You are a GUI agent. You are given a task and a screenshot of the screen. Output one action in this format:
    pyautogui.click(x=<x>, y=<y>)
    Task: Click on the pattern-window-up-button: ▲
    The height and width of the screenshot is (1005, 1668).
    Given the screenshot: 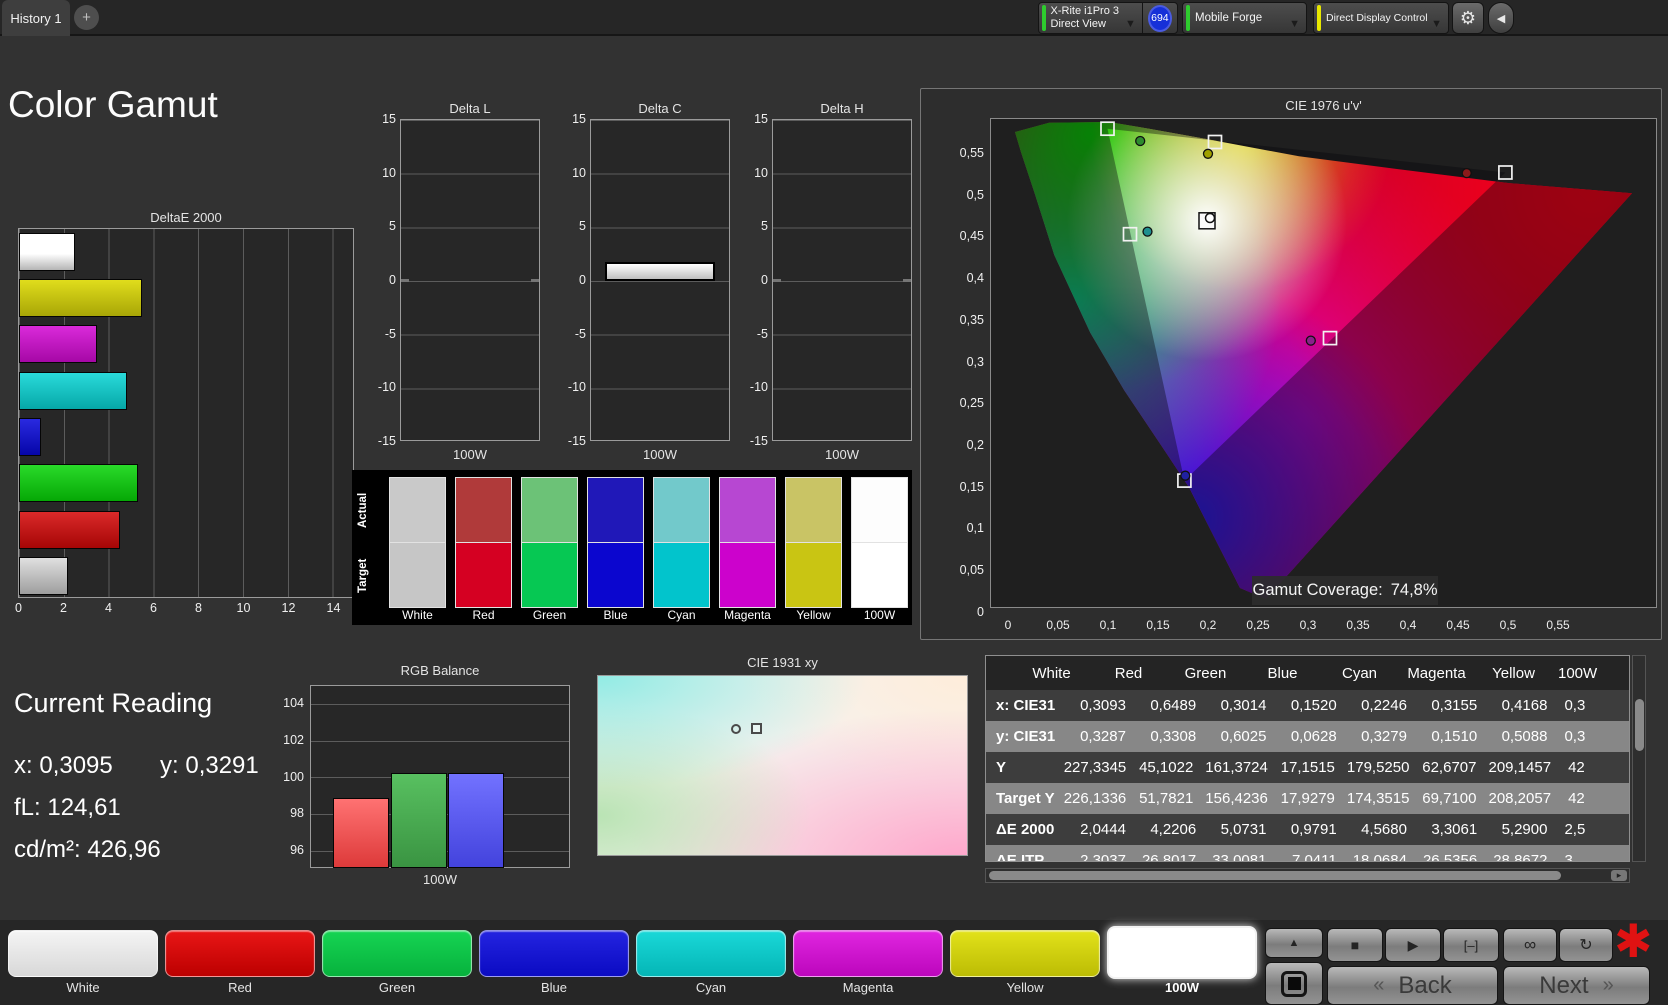 What is the action you would take?
    pyautogui.click(x=1294, y=943)
    